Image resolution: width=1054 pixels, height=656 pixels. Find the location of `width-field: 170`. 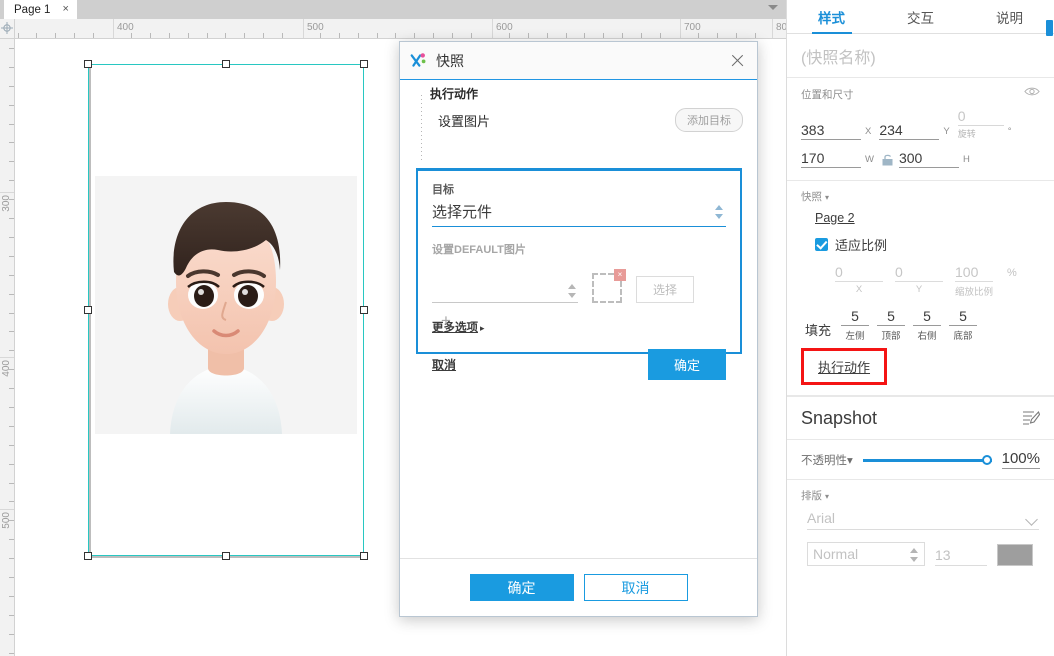

width-field: 170 is located at coordinates (831, 159).